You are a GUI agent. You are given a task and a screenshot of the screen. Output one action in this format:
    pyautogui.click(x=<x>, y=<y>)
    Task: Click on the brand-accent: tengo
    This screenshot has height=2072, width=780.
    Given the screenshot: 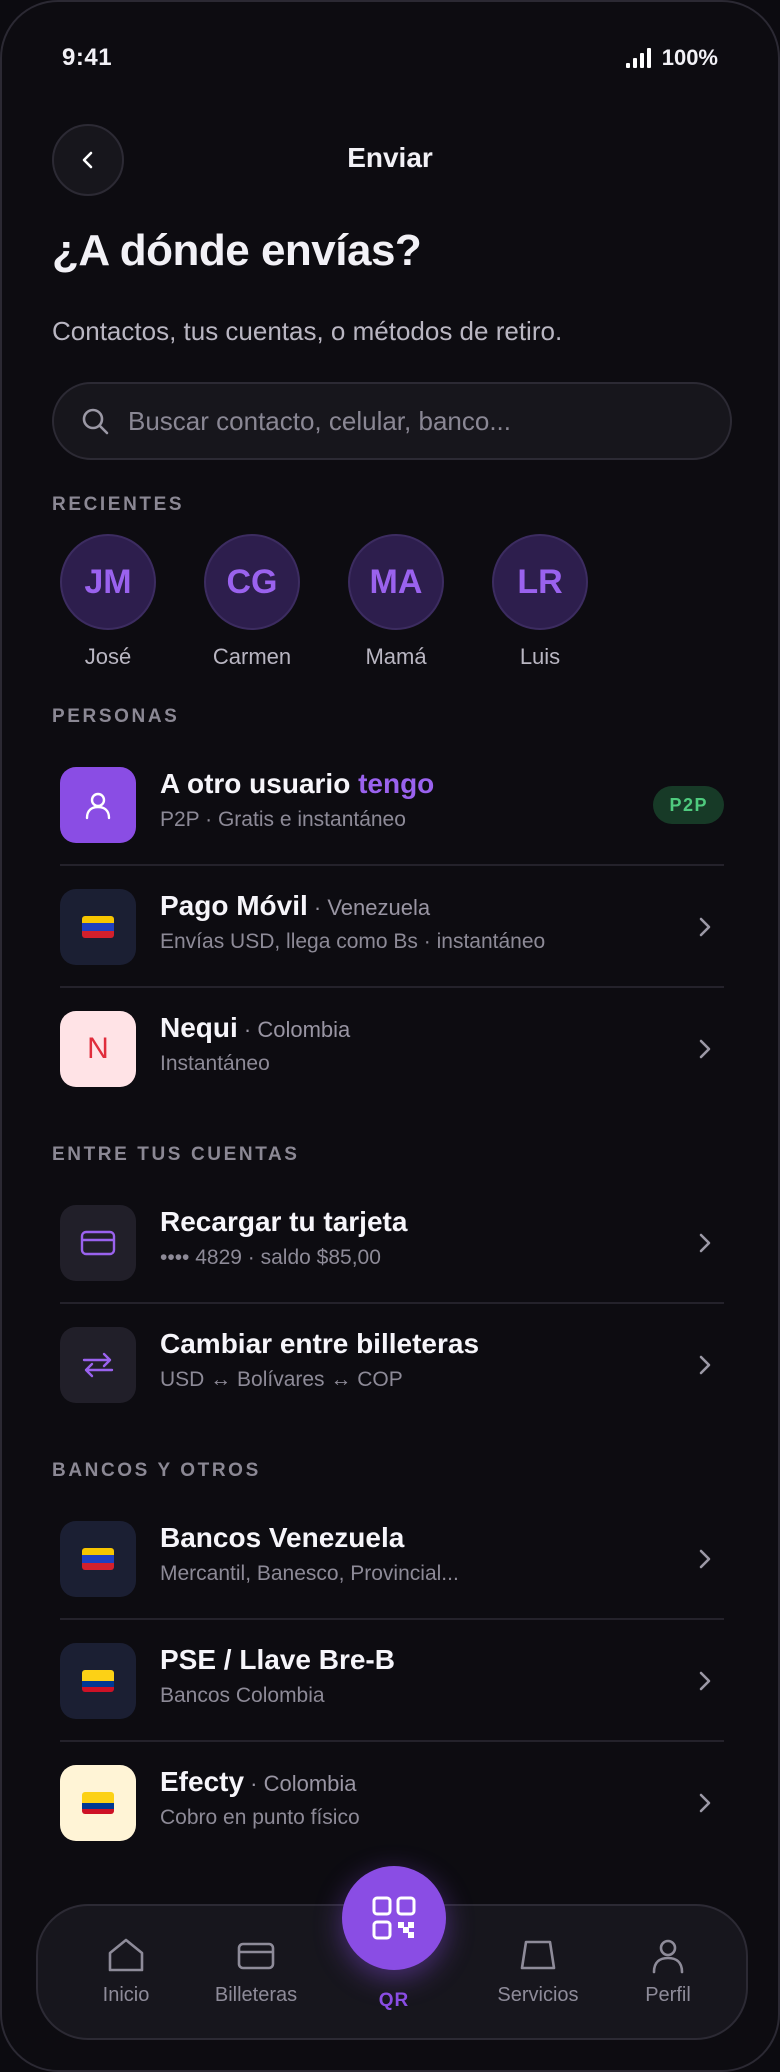 What is the action you would take?
    pyautogui.click(x=396, y=783)
    